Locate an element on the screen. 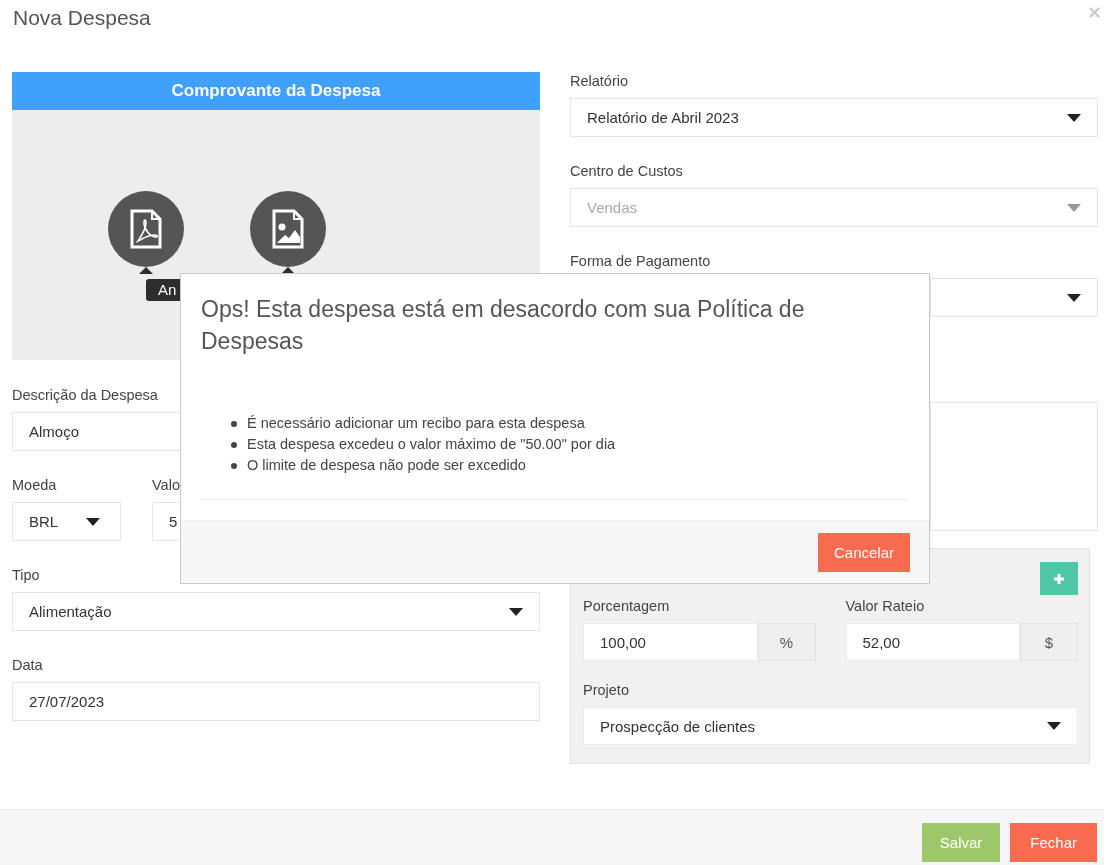 The image size is (1104, 865). field-label: Descrição da Despesa is located at coordinates (85, 395).